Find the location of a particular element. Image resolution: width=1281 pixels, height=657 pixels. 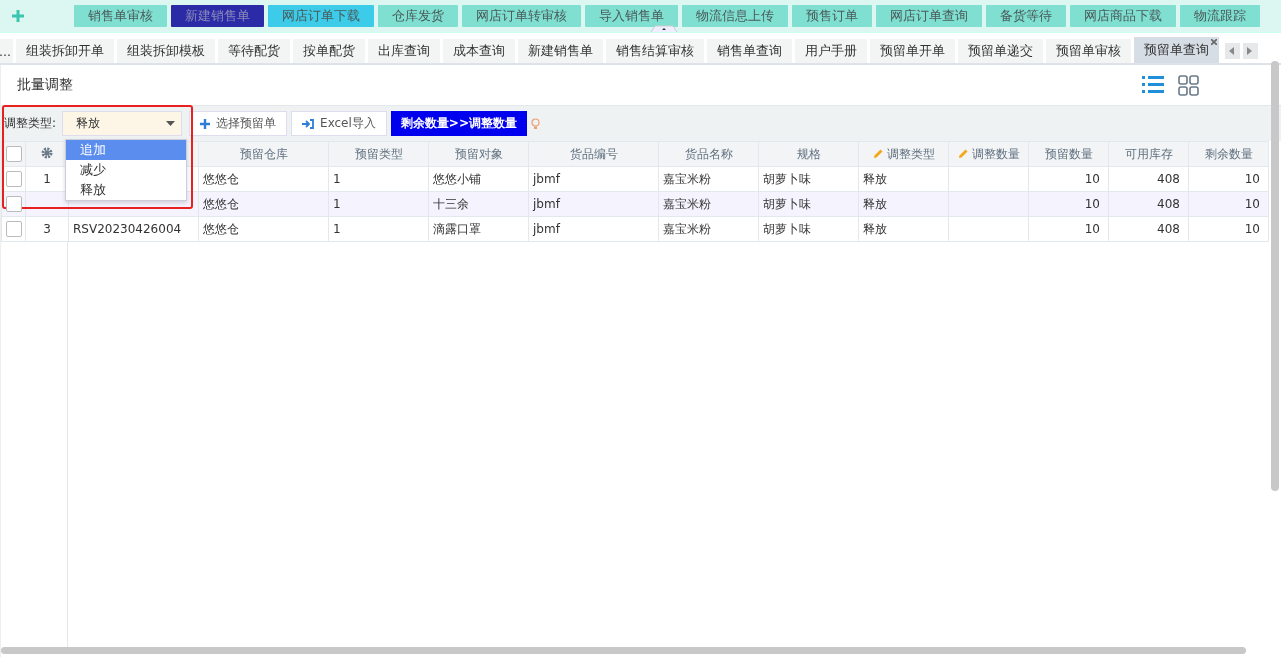

column-header: 货品名称 is located at coordinates (708, 154).